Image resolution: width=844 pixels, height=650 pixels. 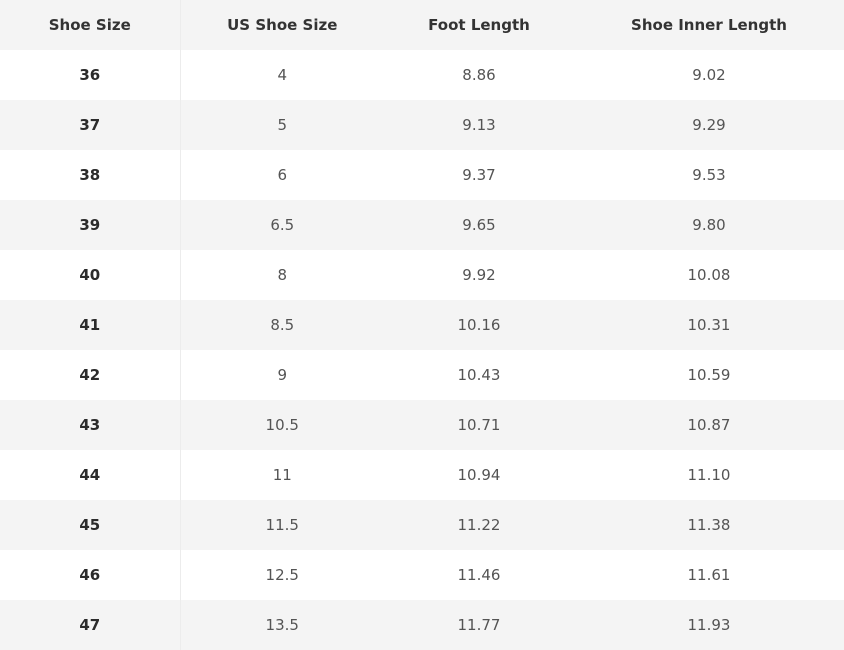 I want to click on cell-shoe-inner-length: 11.61, so click(x=709, y=575).